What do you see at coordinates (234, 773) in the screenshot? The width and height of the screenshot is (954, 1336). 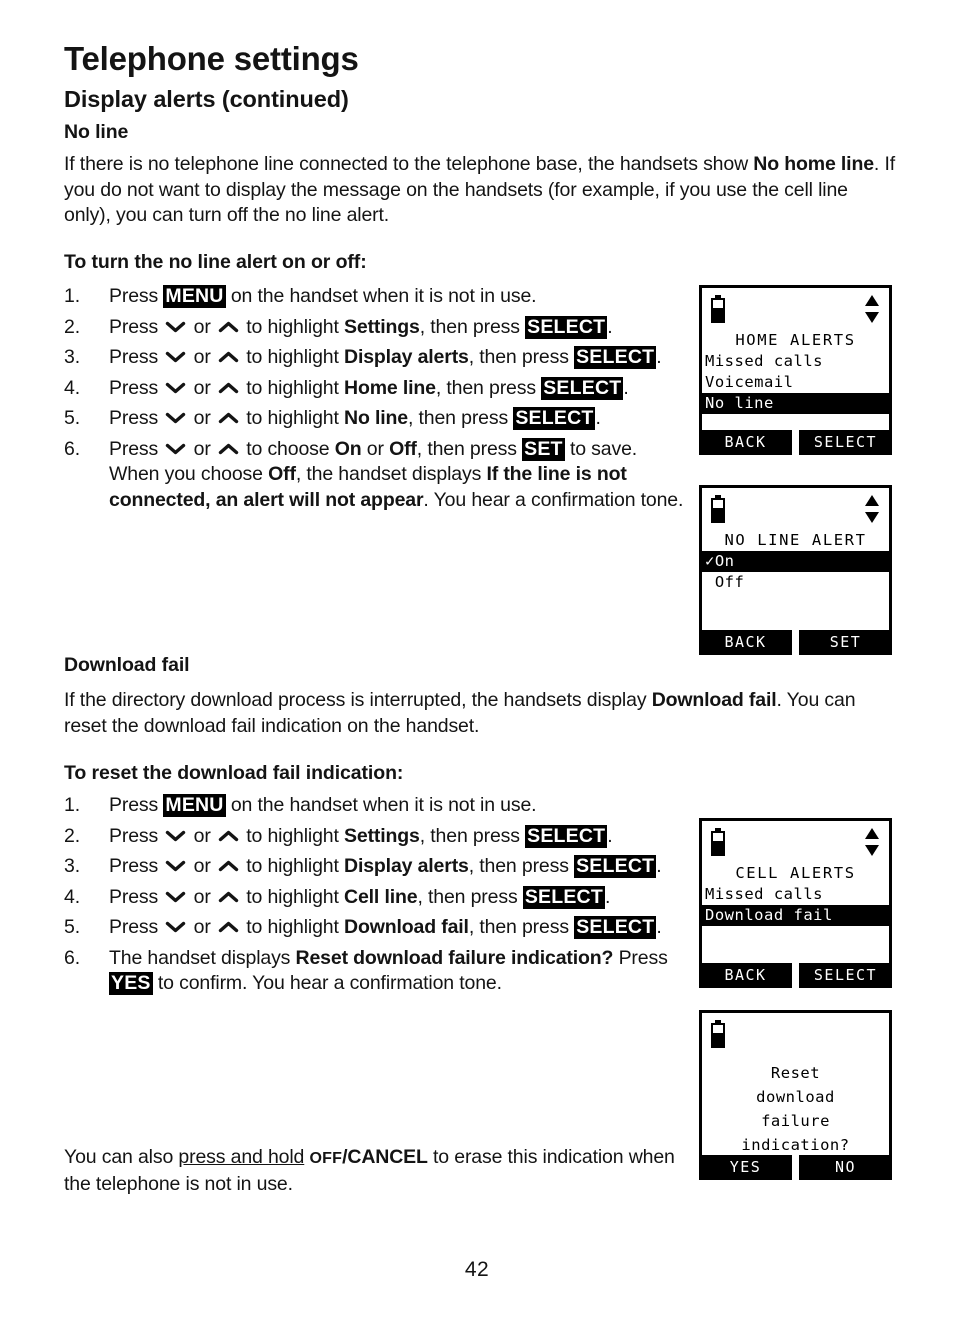 I see `download-fail-procedure-heading: To reset the download fail indication:` at bounding box center [234, 773].